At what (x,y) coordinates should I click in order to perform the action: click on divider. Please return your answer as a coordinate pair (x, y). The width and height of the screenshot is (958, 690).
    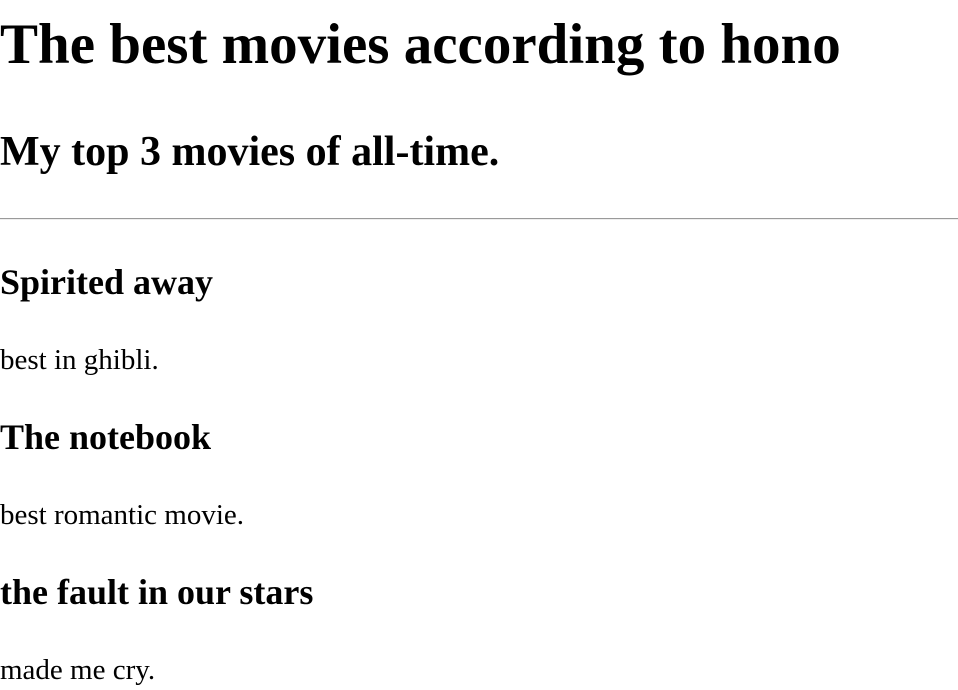
    Looking at the image, I should click on (479, 219).